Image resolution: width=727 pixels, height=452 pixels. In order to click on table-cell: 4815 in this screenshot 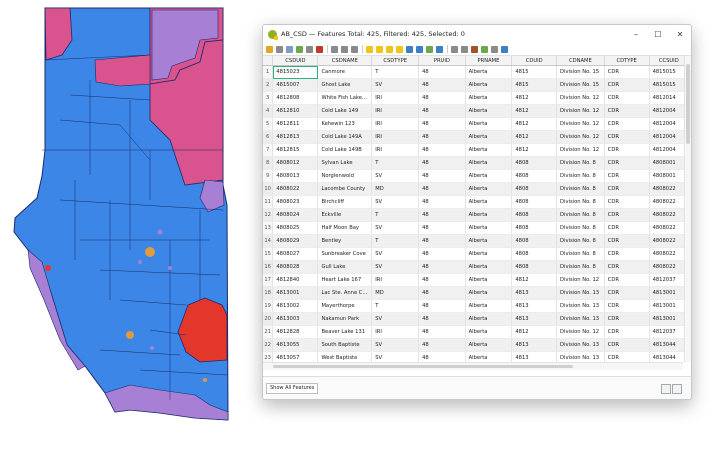, I will do `click(534, 72)`.